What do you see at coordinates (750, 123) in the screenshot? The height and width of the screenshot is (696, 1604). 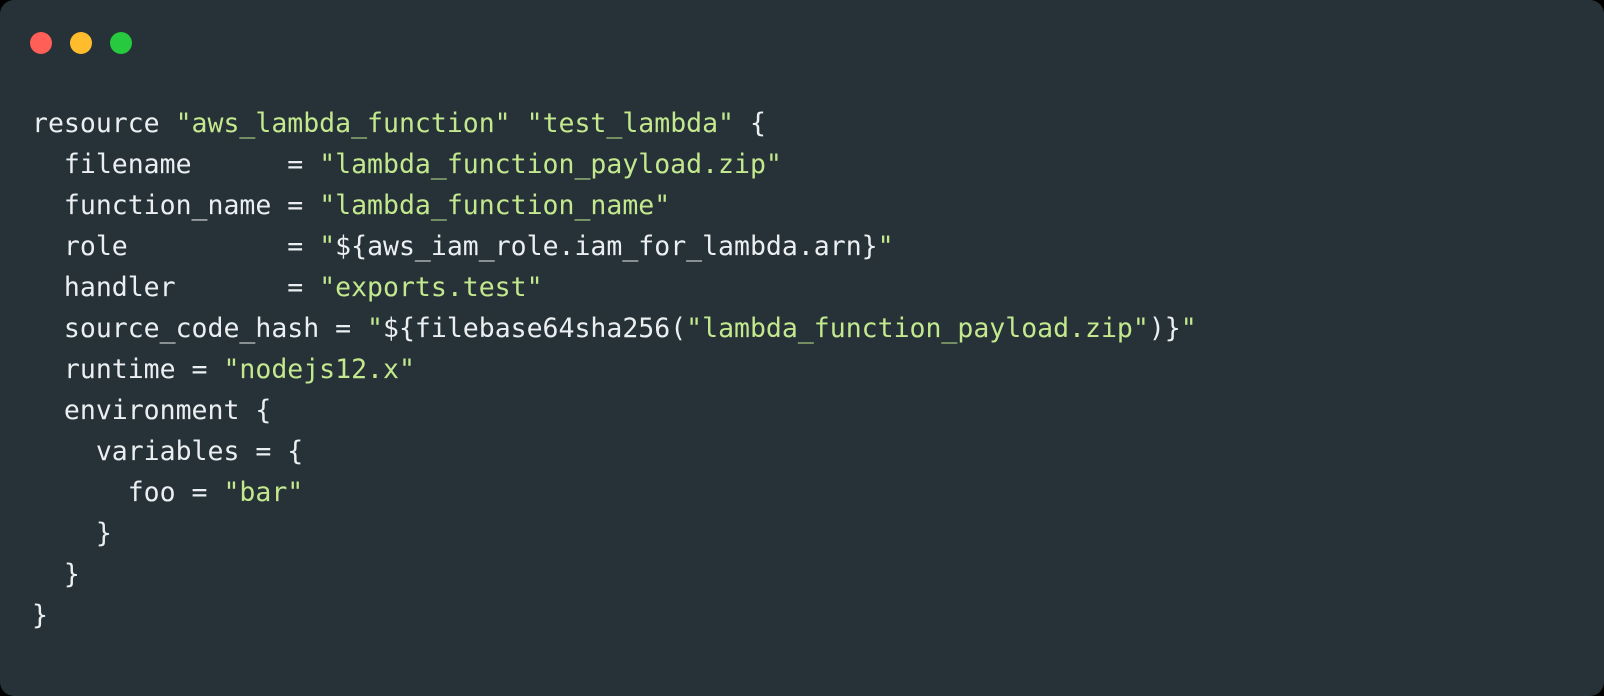 I see `code-token-plain: {` at bounding box center [750, 123].